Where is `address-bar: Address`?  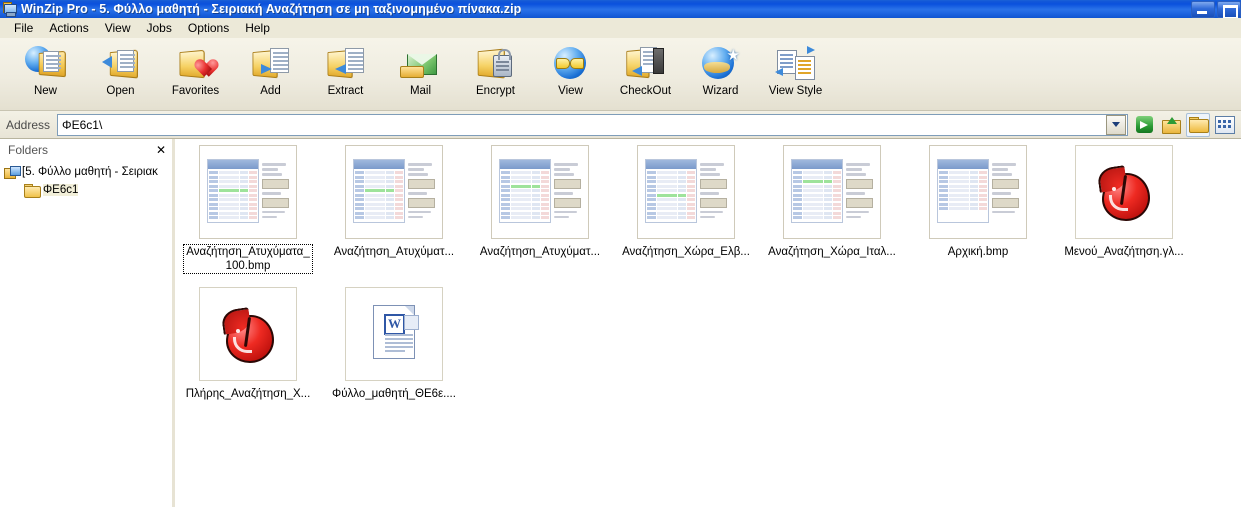 address-bar: Address is located at coordinates (620, 125).